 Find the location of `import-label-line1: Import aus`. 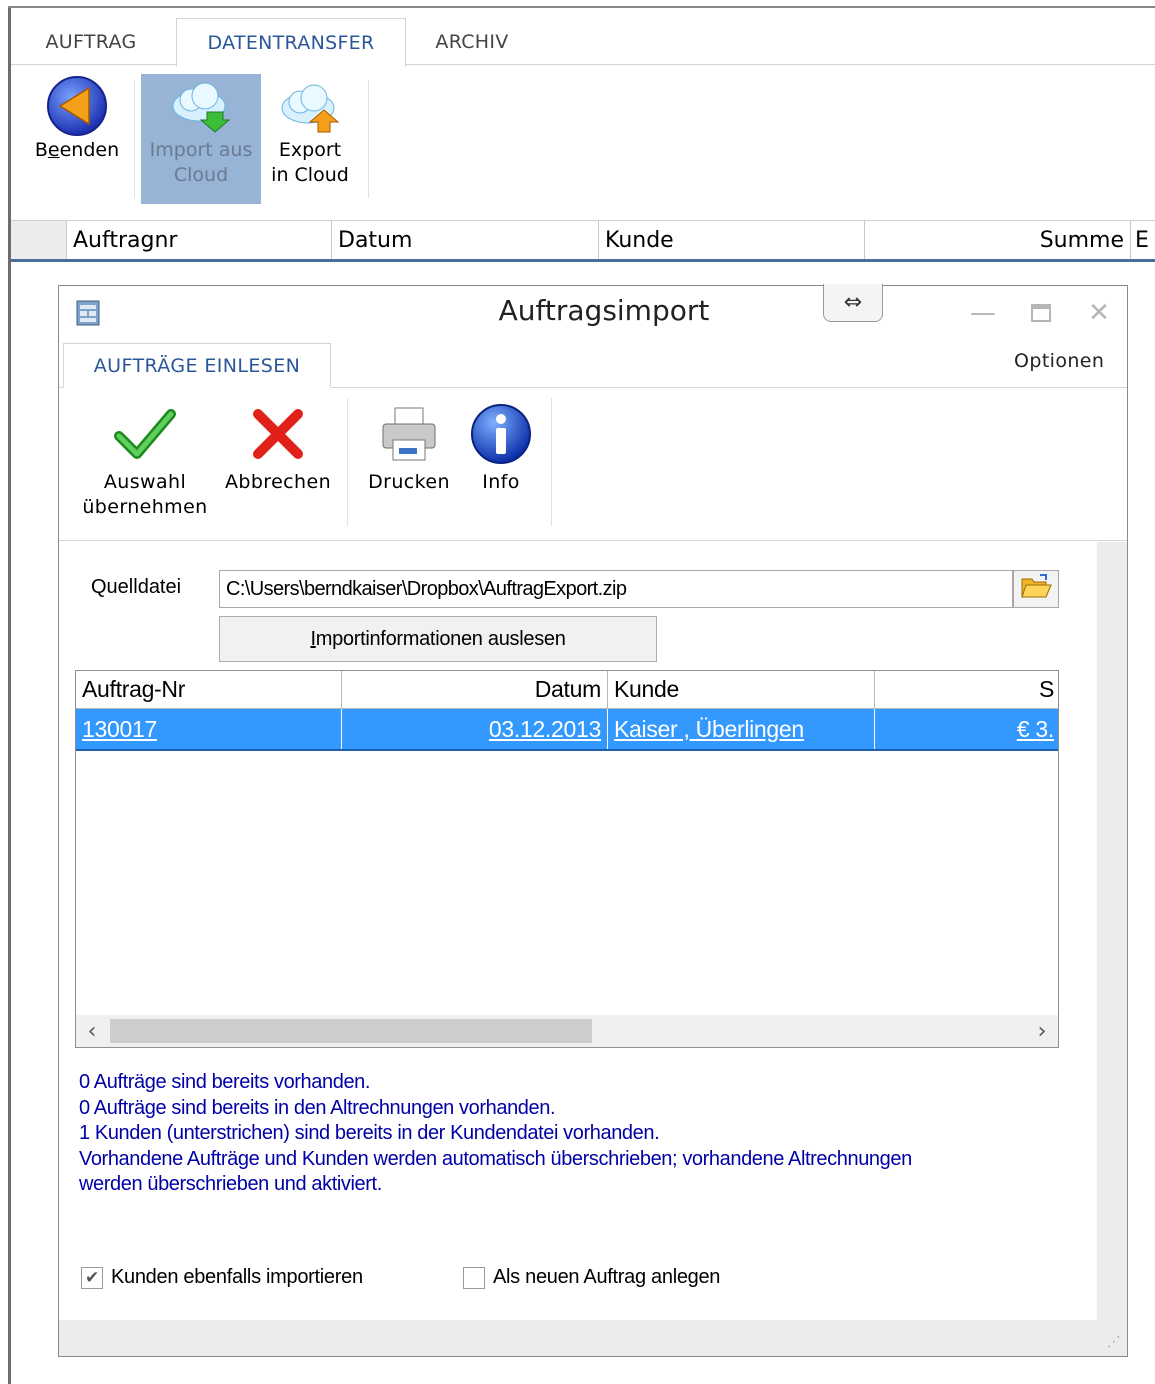

import-label-line1: Import aus is located at coordinates (201, 150).